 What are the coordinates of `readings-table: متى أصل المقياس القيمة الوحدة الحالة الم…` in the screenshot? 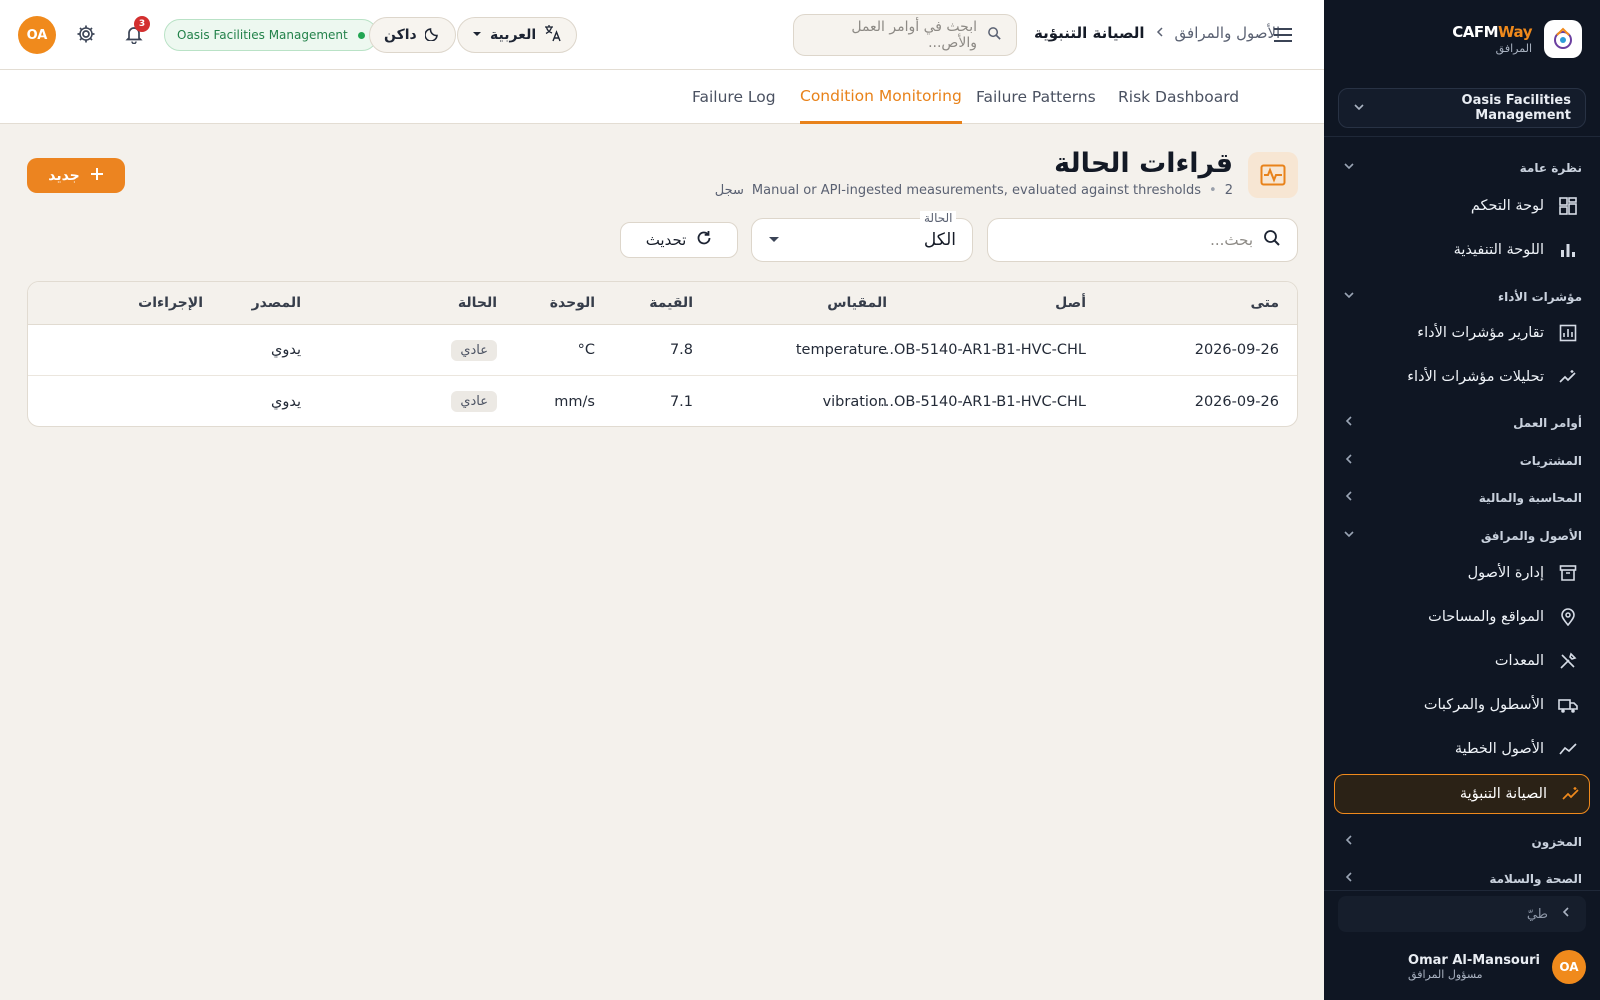 It's located at (662, 354).